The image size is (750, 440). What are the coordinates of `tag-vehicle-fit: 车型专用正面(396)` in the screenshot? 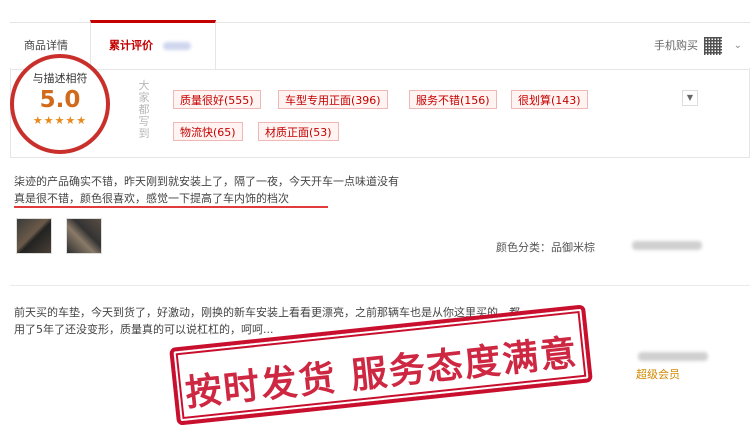 It's located at (333, 99).